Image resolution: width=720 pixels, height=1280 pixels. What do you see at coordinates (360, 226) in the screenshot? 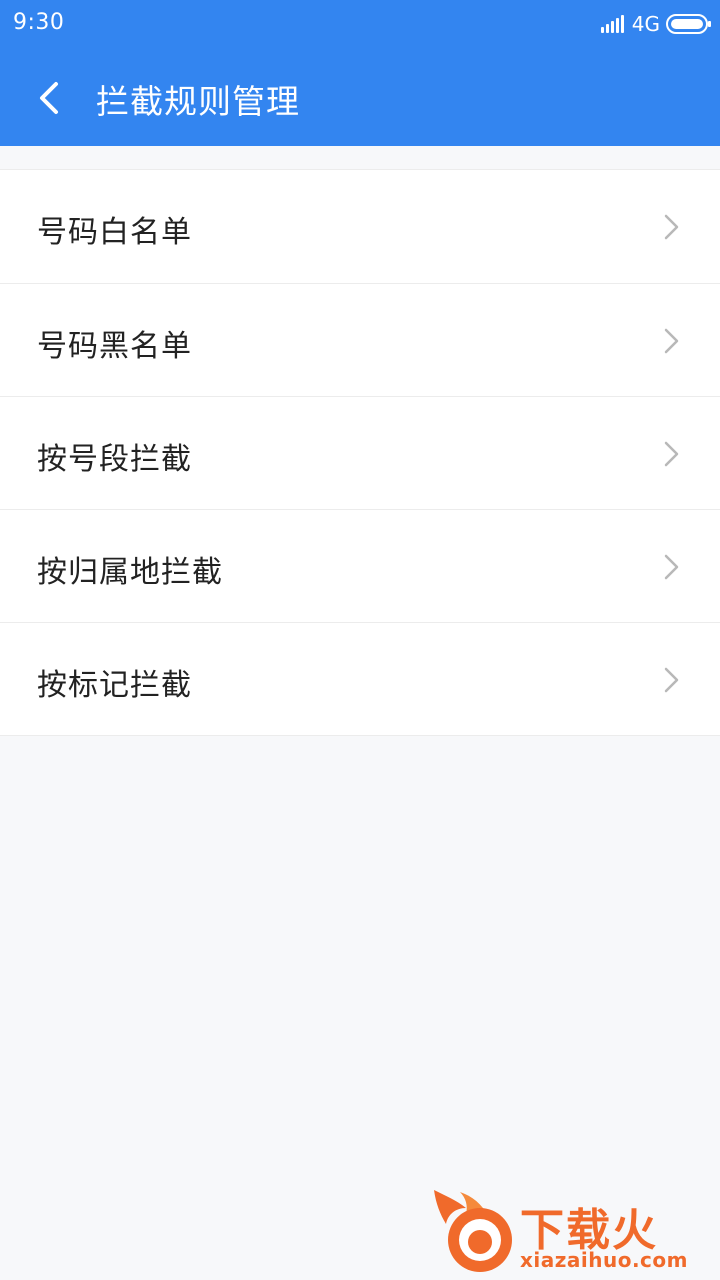
I see `list-item-whitelist: 号码白名单` at bounding box center [360, 226].